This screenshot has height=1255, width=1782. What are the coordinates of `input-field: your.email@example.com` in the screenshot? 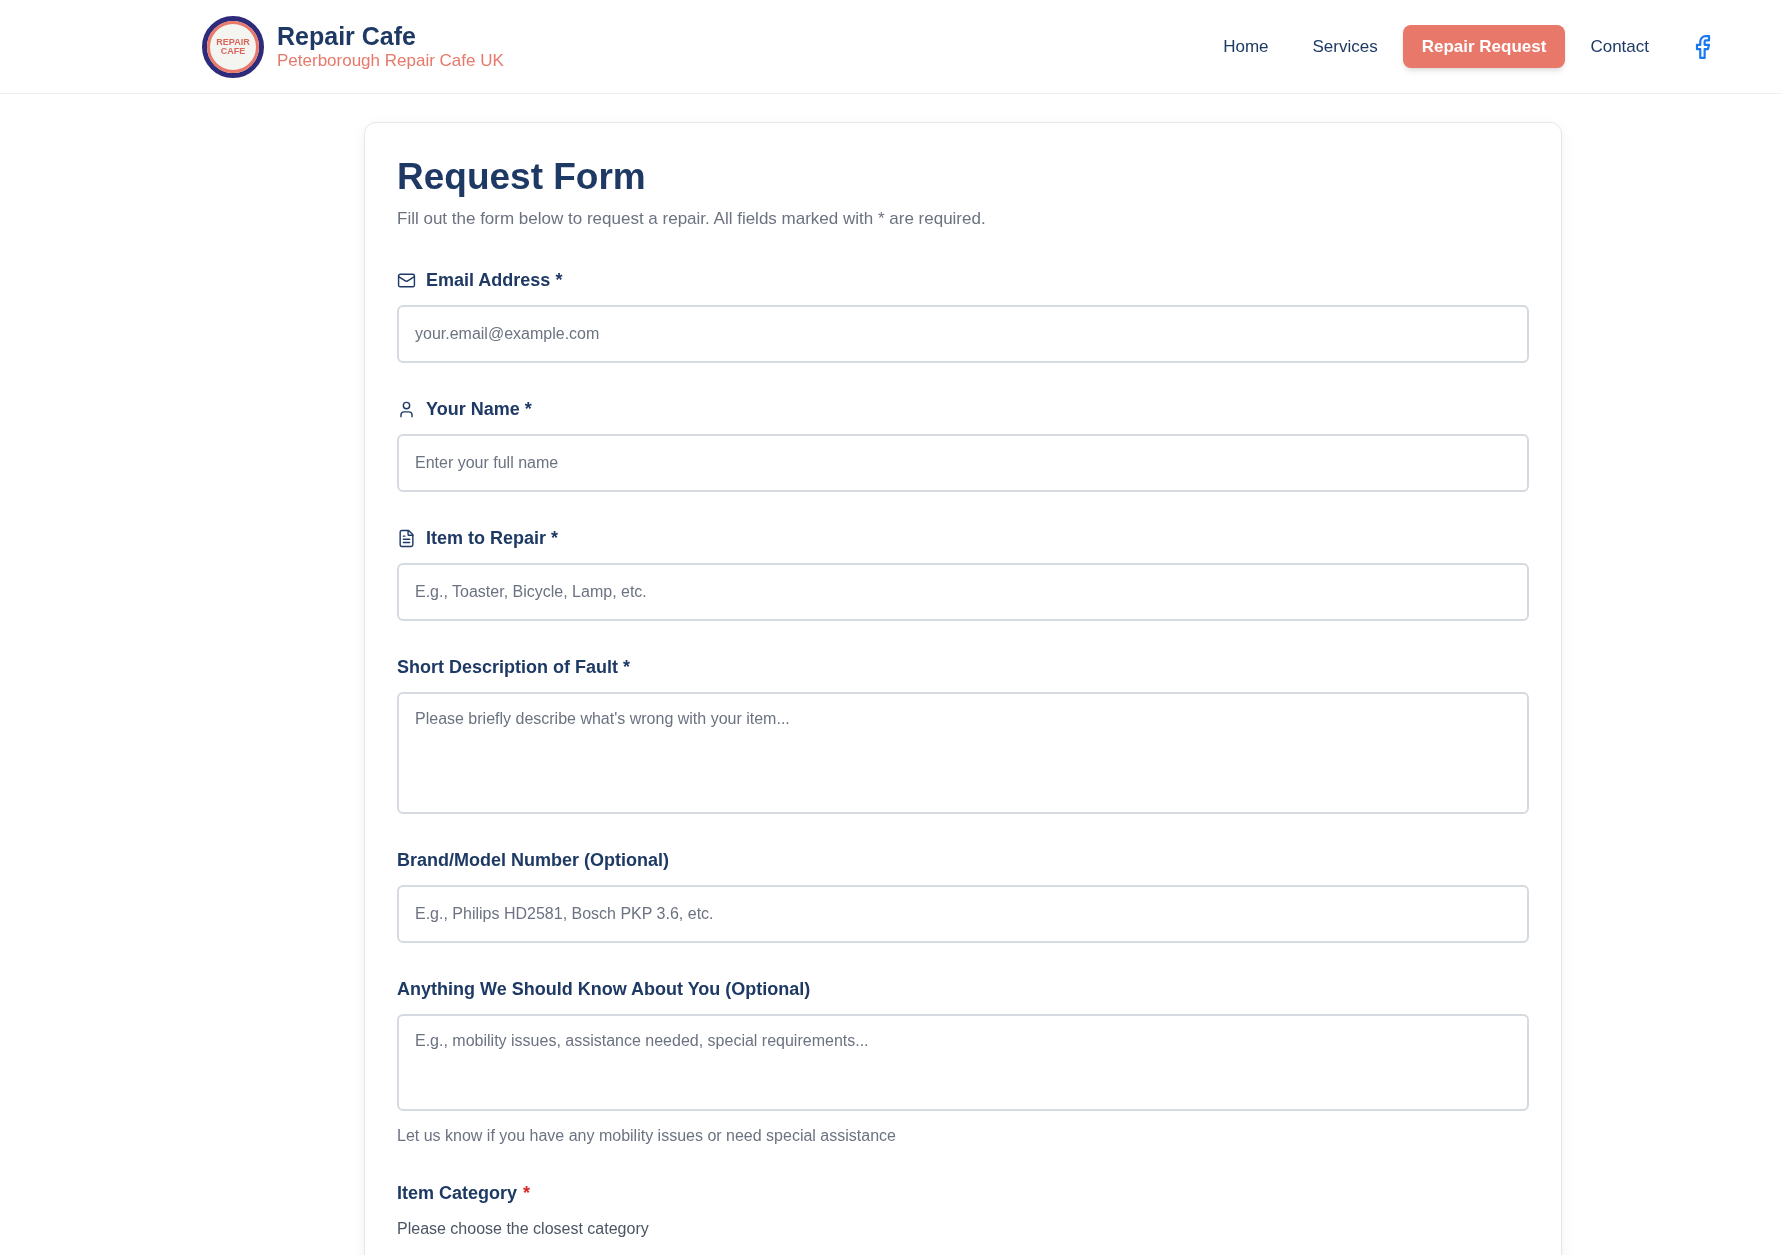 It's located at (963, 334).